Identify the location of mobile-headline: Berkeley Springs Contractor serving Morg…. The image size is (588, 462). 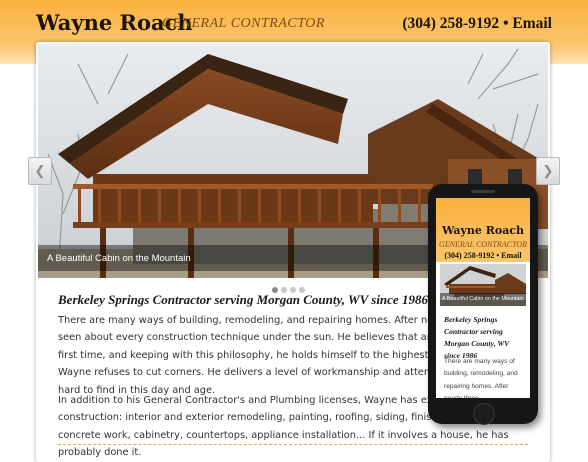
(477, 337).